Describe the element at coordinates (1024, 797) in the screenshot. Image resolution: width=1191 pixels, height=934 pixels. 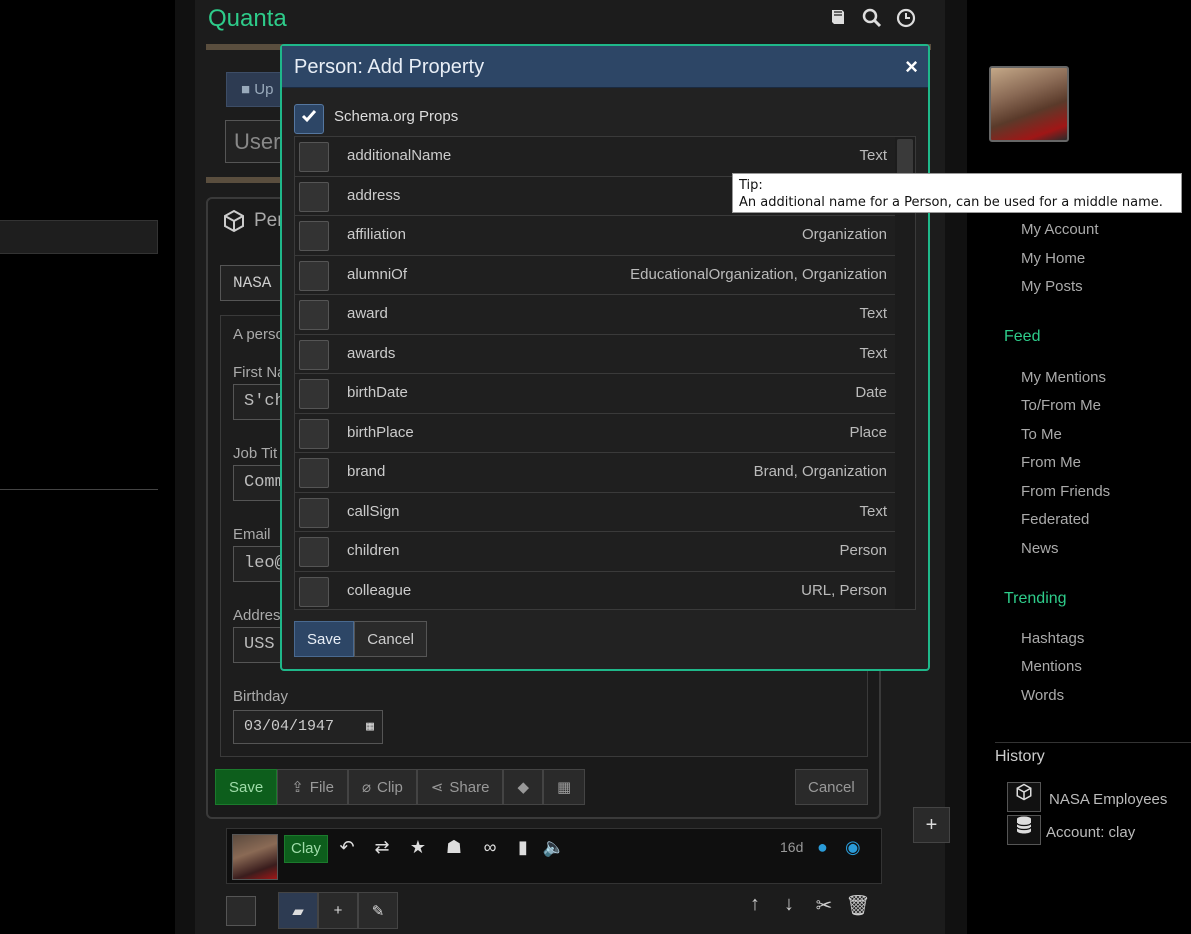
I see `cube-icon` at that location.